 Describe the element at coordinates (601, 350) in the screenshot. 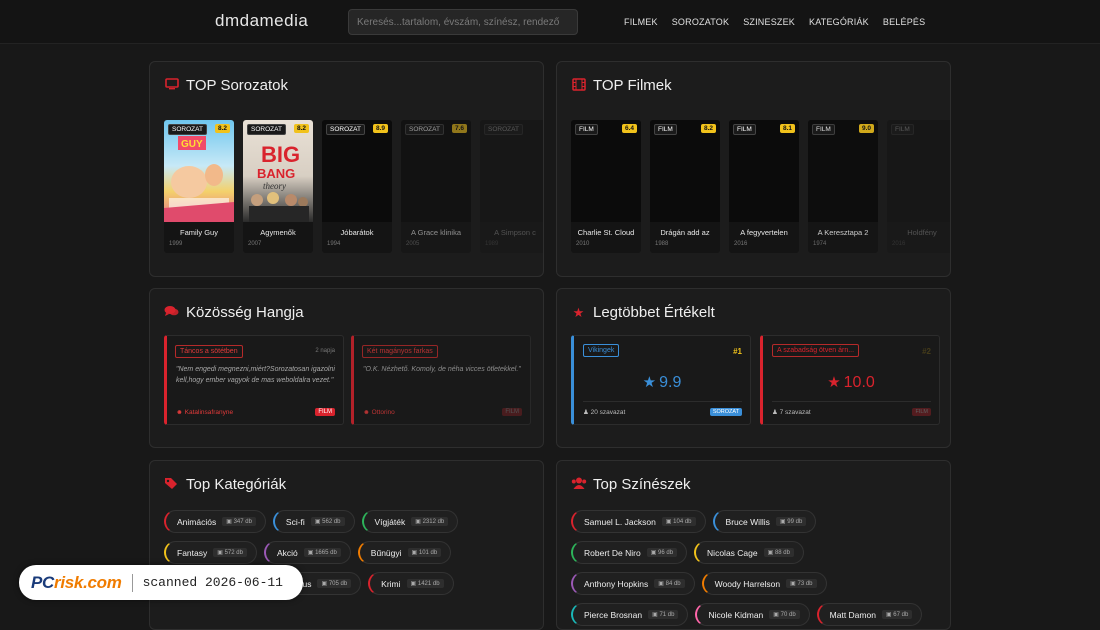

I see `top-rated-title-tag: Vikingek` at that location.